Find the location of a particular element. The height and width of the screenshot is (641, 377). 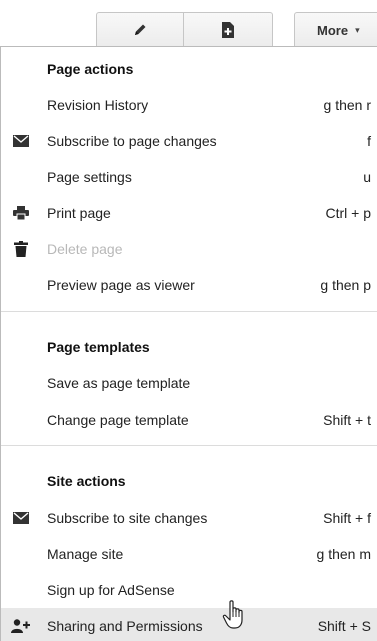

pencil-icon is located at coordinates (140, 30).